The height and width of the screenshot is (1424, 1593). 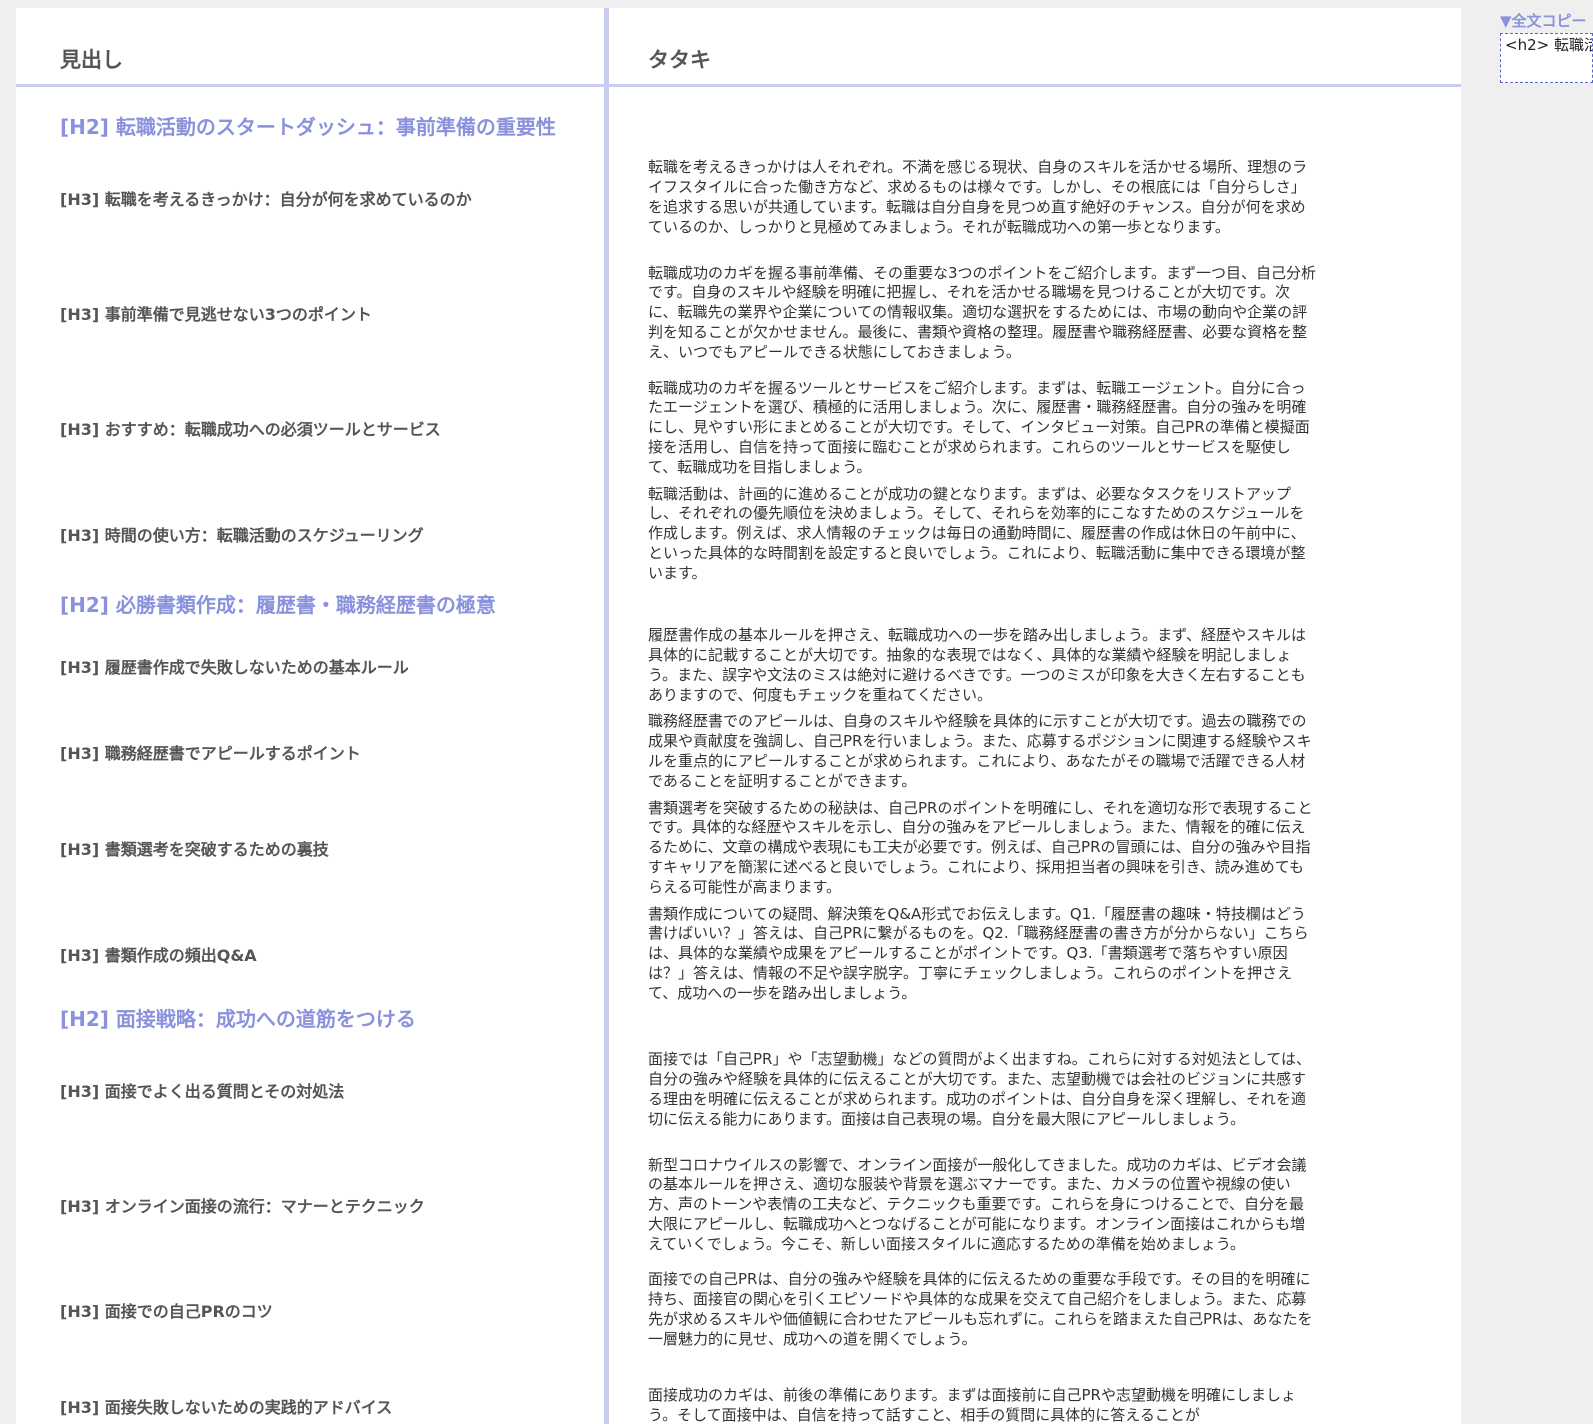 I want to click on table-row: [H2] 面接戦略：成功への道筋をつける, so click(x=738, y=1017).